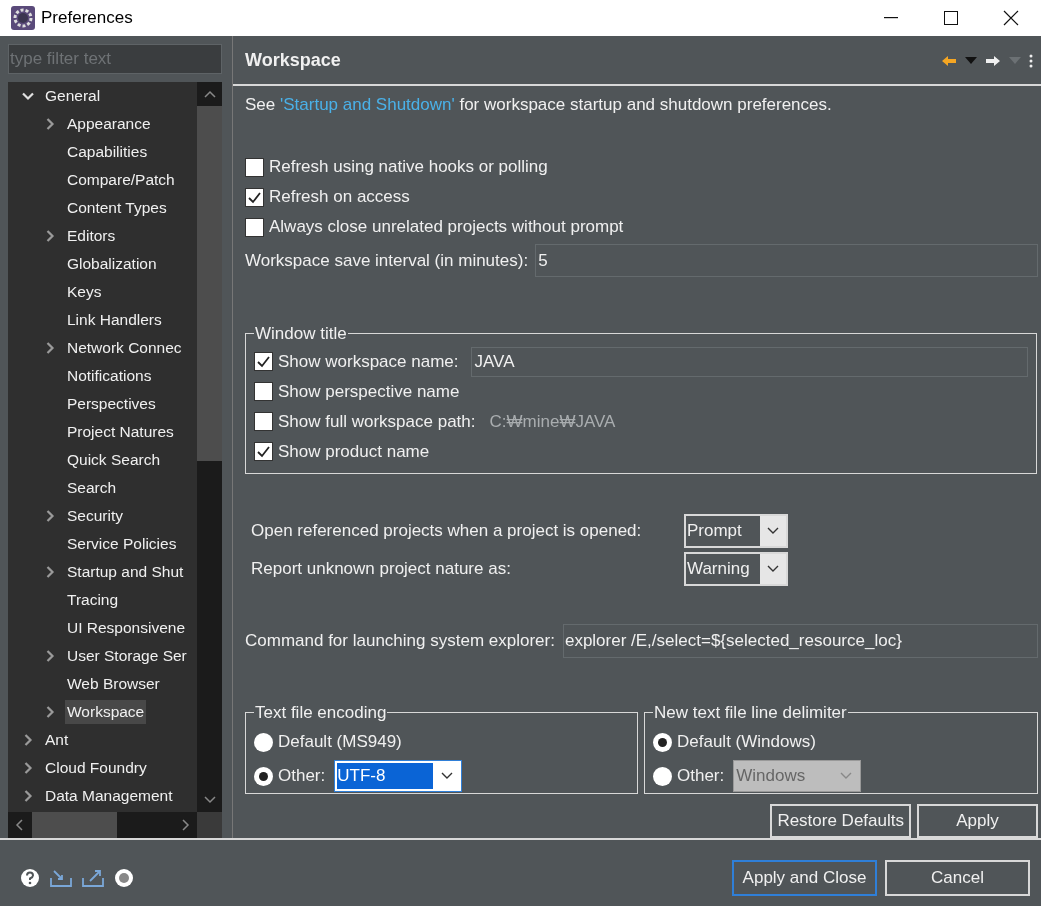 The height and width of the screenshot is (906, 1041). Describe the element at coordinates (377, 421) in the screenshot. I see `checkbox-label: Show full workspace path:` at that location.